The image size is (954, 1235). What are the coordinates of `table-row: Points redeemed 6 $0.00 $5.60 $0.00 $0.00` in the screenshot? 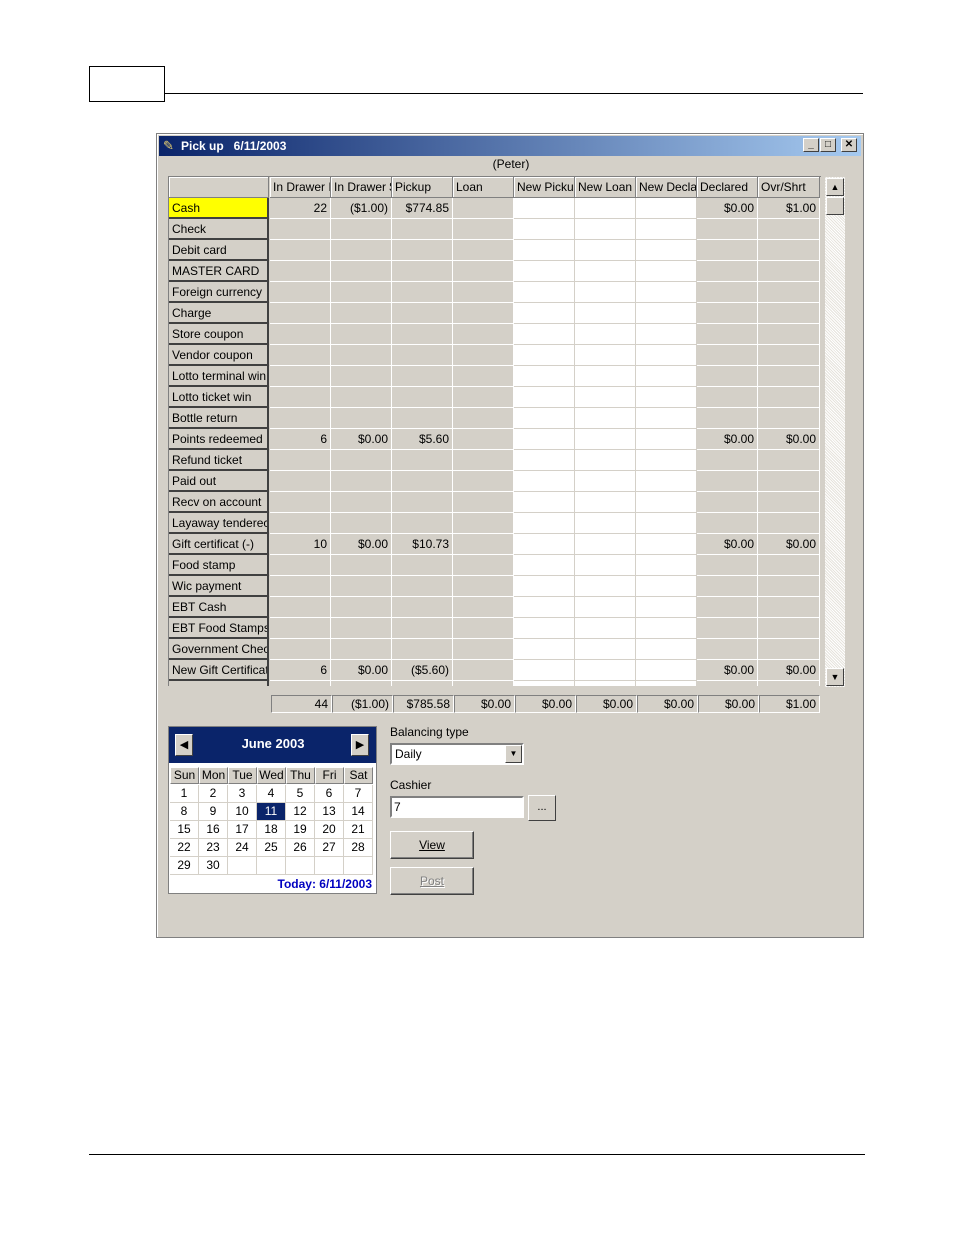 It's located at (495, 439).